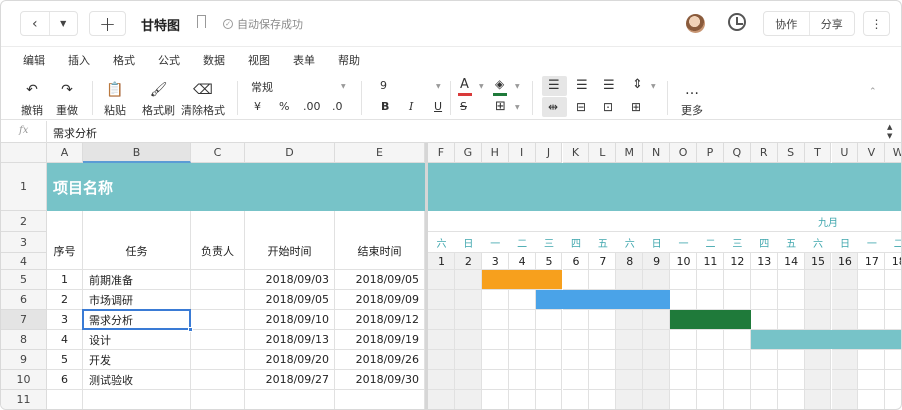 This screenshot has height=410, width=902. Describe the element at coordinates (889, 132) in the screenshot. I see `formula-expand-icon: ▲ ▼` at that location.